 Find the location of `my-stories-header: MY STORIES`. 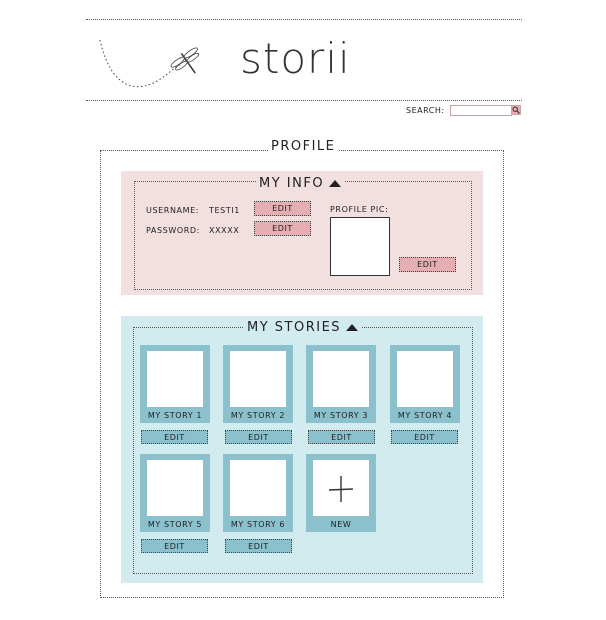

my-stories-header: MY STORIES is located at coordinates (303, 327).